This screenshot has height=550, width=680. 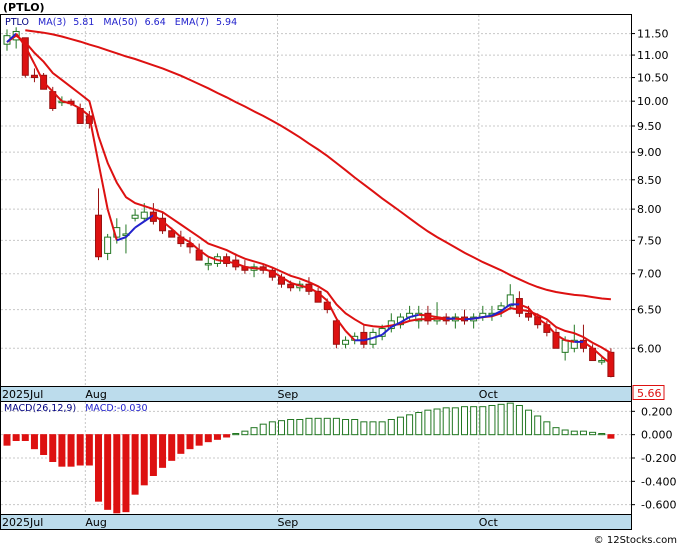 I want to click on legend-ma50-value: 6.64, so click(x=155, y=22).